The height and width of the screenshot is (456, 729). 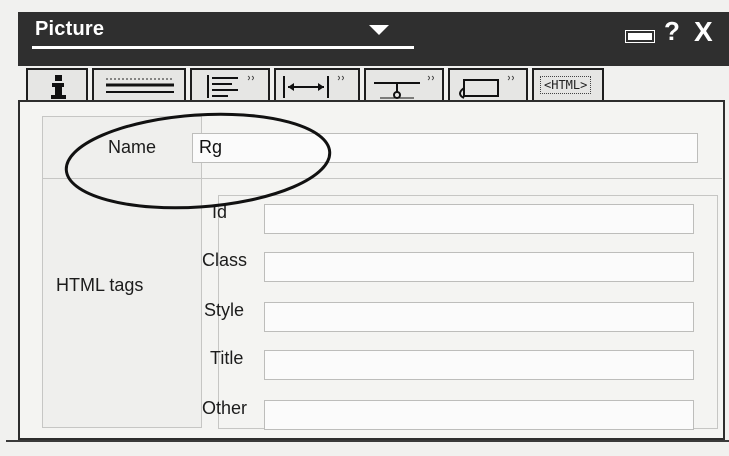 I want to click on horizontal-lines-icon, so click(x=140, y=85).